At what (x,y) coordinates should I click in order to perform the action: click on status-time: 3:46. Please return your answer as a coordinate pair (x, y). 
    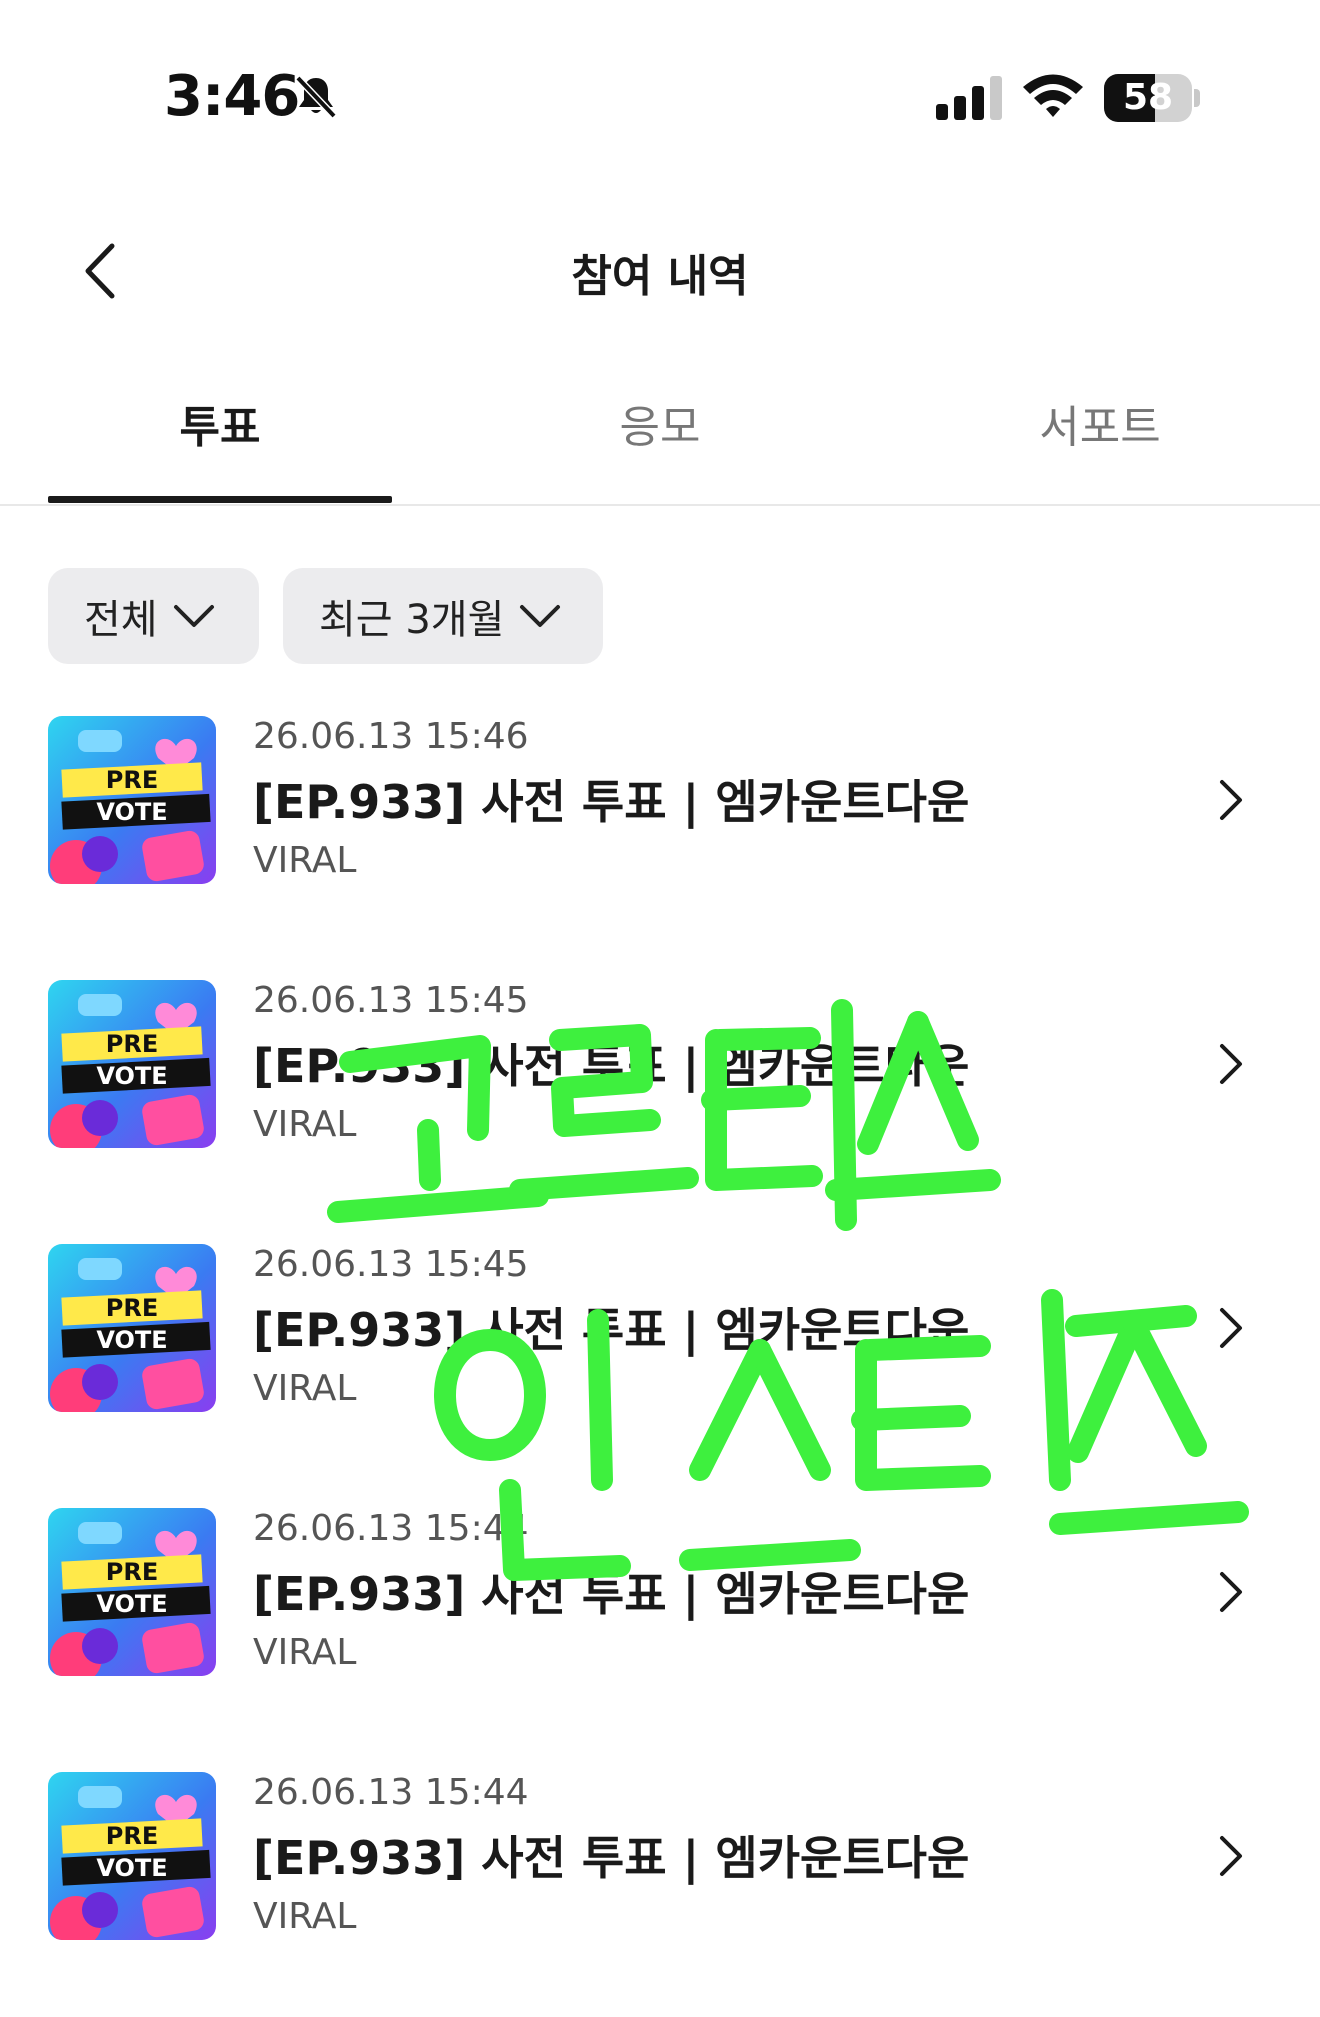
    Looking at the image, I should click on (232, 96).